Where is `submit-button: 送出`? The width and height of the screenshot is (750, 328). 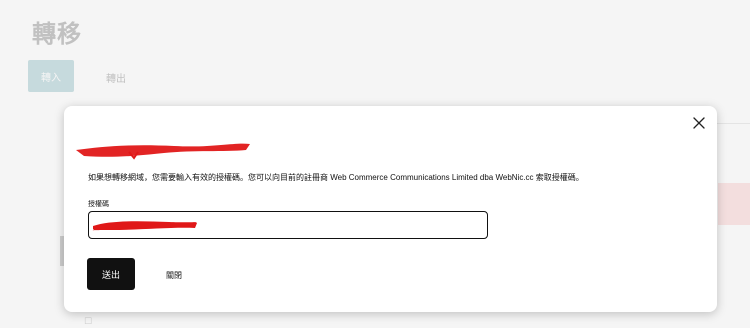 submit-button: 送出 is located at coordinates (111, 274).